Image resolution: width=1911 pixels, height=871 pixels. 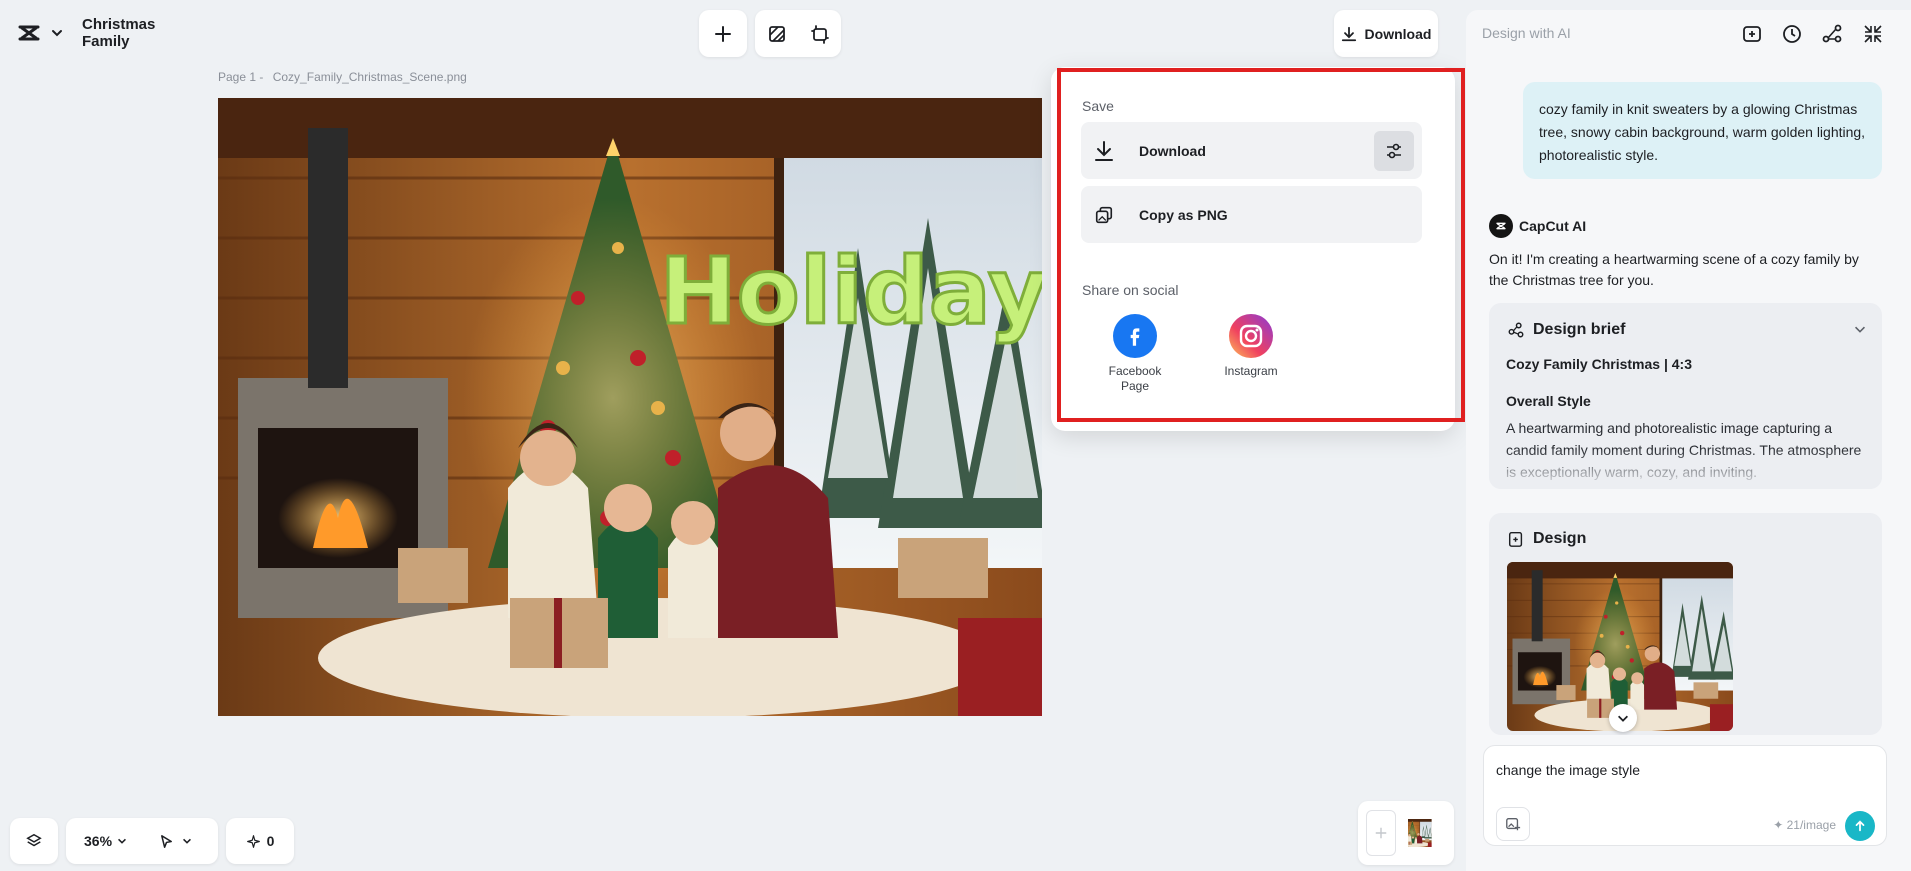 I want to click on capcut-ai-avatar-icon, so click(x=1501, y=226).